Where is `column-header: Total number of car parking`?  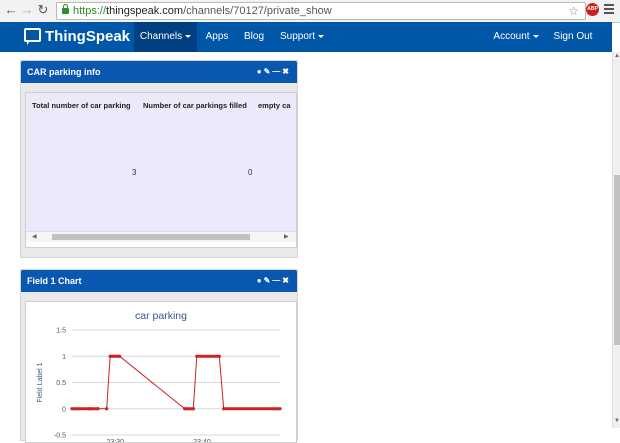
column-header: Total number of car parking is located at coordinates (81, 105).